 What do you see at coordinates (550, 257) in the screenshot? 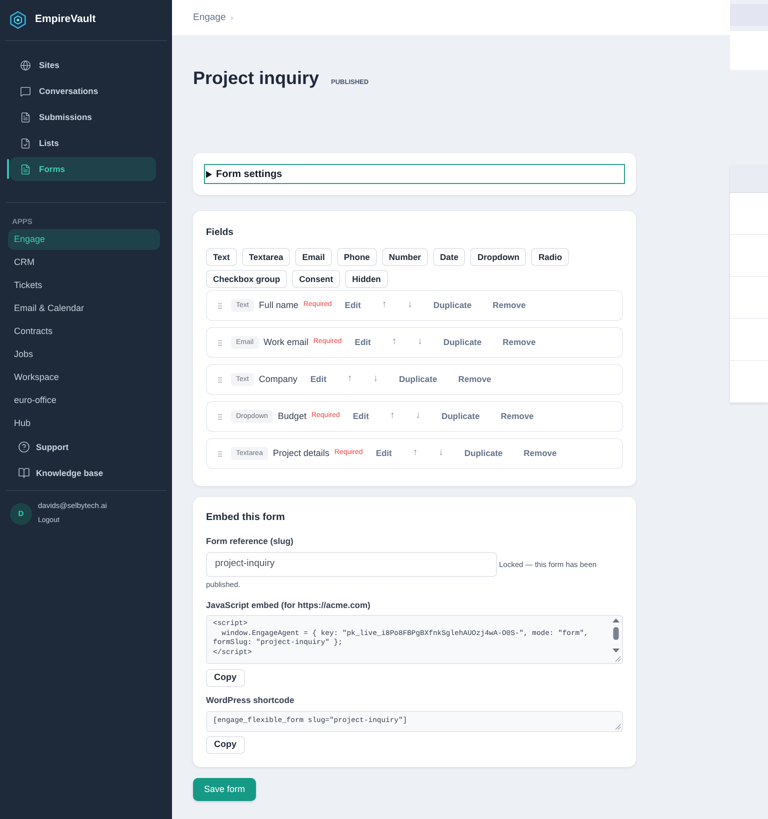
I see `field-type-button: Radio` at bounding box center [550, 257].